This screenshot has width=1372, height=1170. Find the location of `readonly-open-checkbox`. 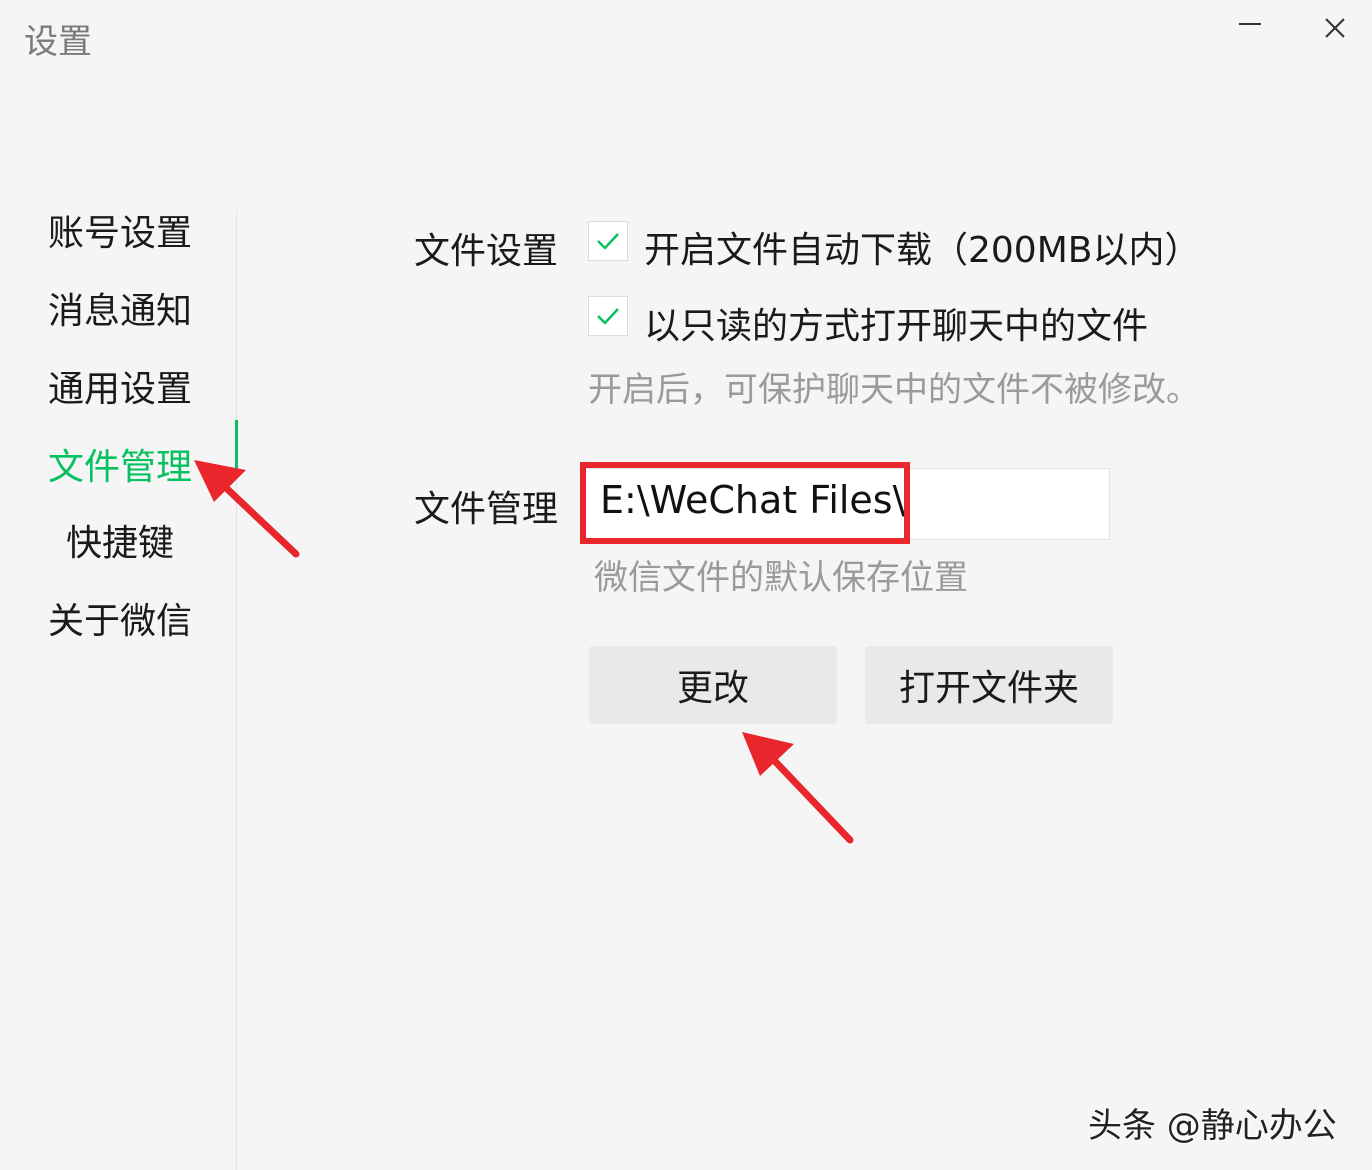

readonly-open-checkbox is located at coordinates (608, 316).